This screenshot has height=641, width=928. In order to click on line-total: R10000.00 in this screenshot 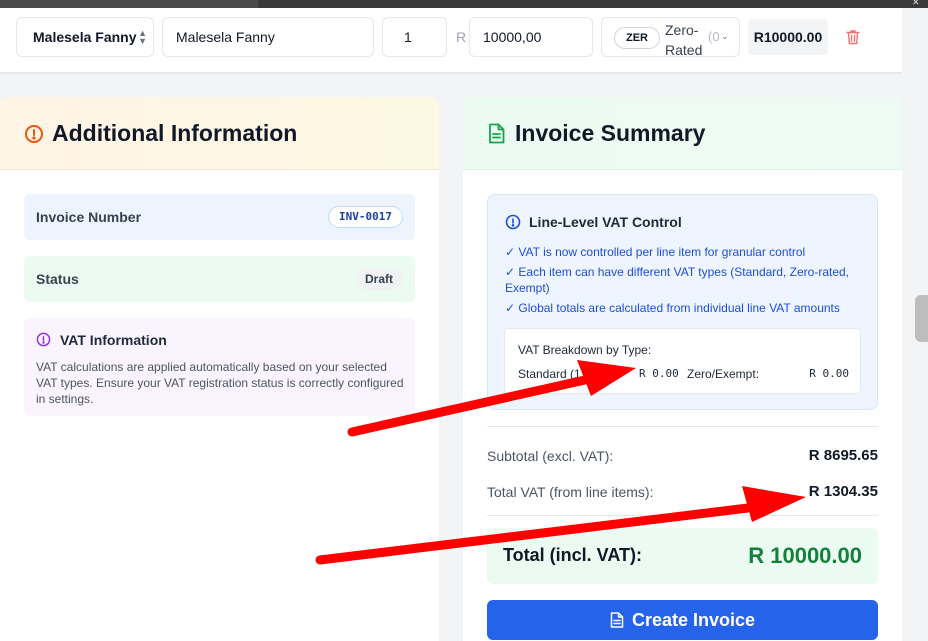, I will do `click(788, 37)`.